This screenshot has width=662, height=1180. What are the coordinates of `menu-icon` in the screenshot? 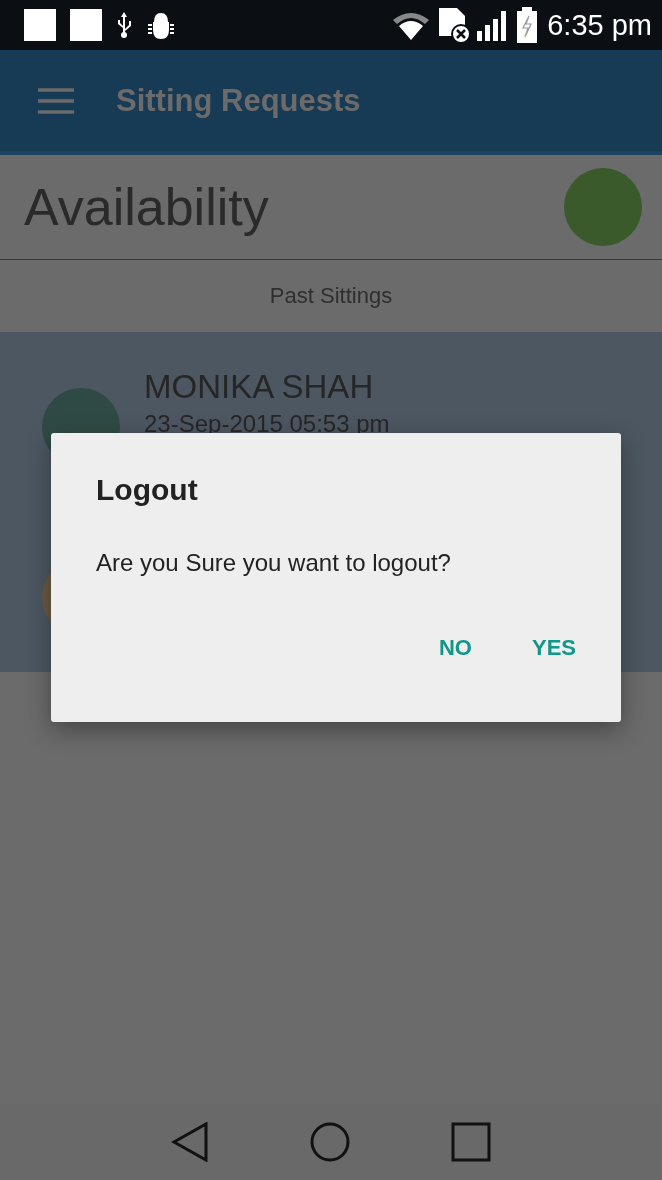 It's located at (56, 100).